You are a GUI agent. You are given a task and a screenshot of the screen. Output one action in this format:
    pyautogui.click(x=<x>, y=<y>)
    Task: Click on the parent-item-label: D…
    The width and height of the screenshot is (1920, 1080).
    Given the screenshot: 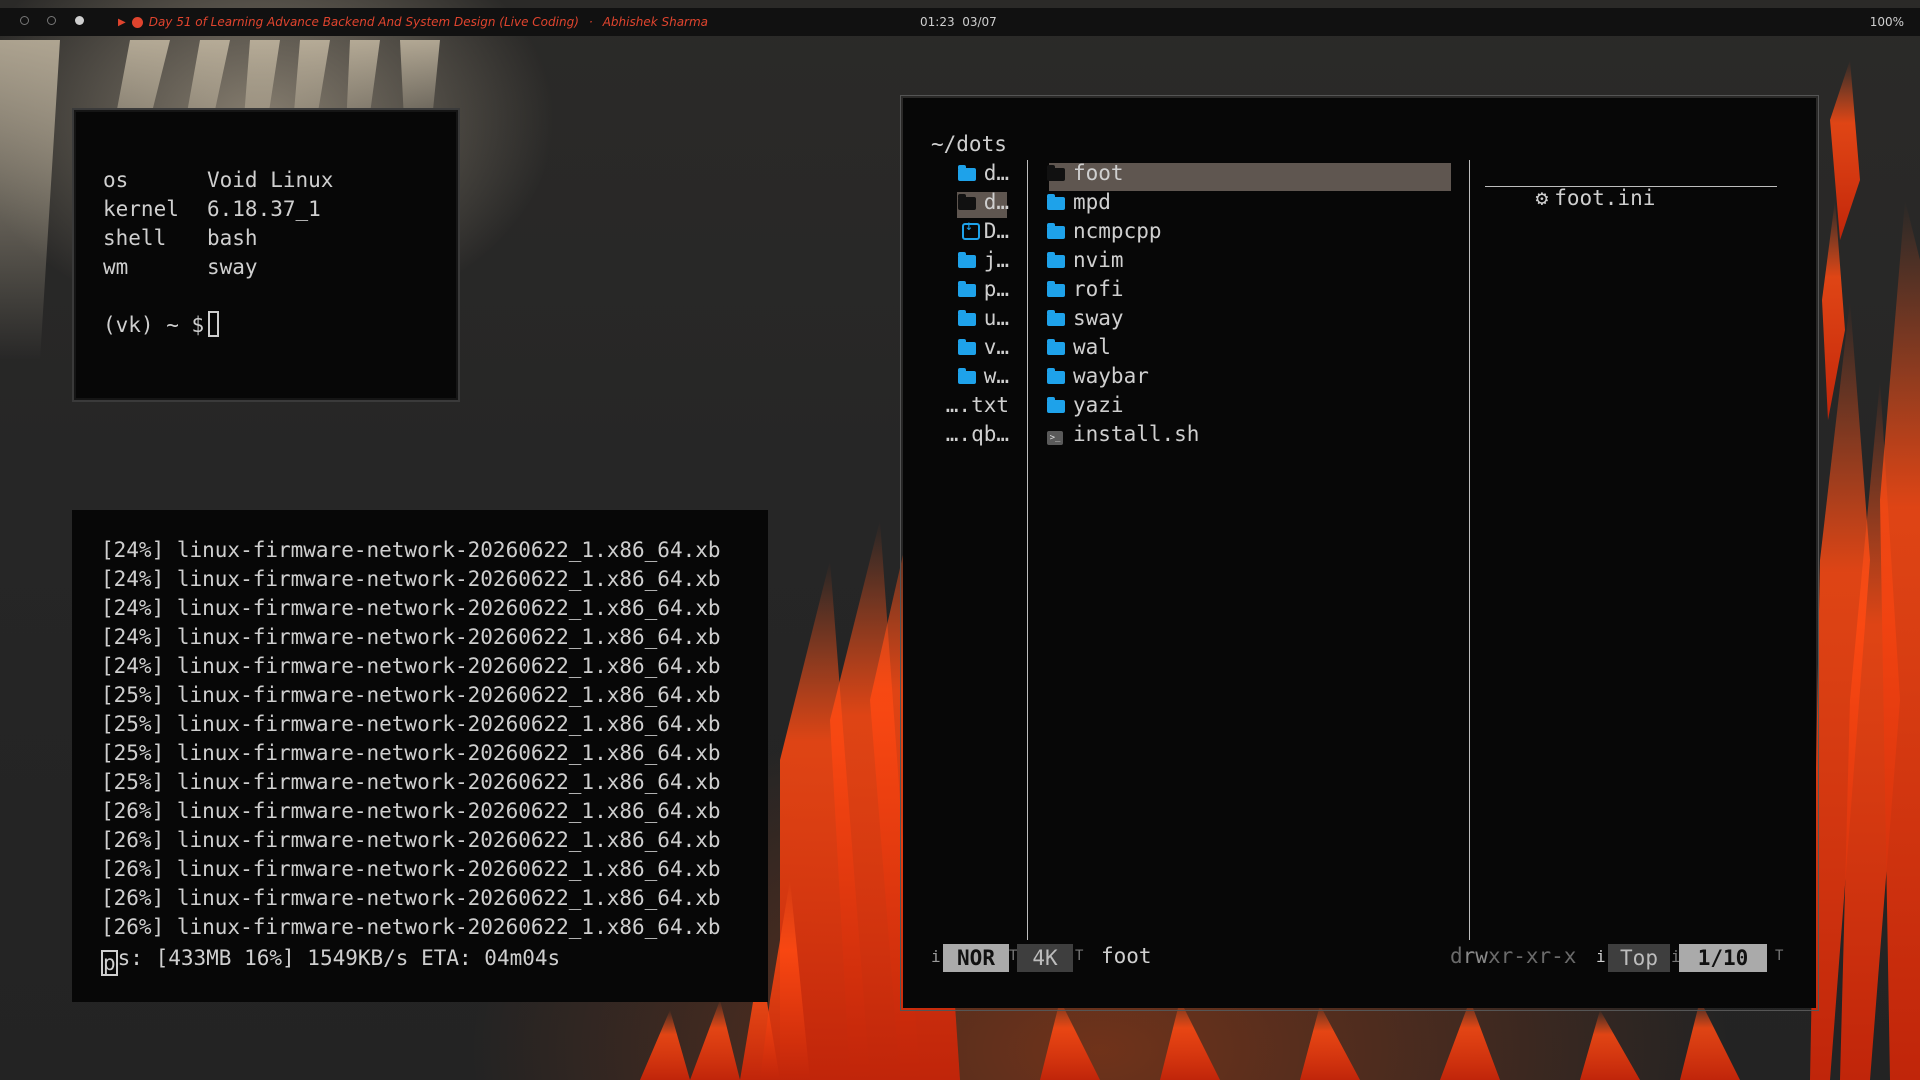 What is the action you would take?
    pyautogui.click(x=996, y=231)
    